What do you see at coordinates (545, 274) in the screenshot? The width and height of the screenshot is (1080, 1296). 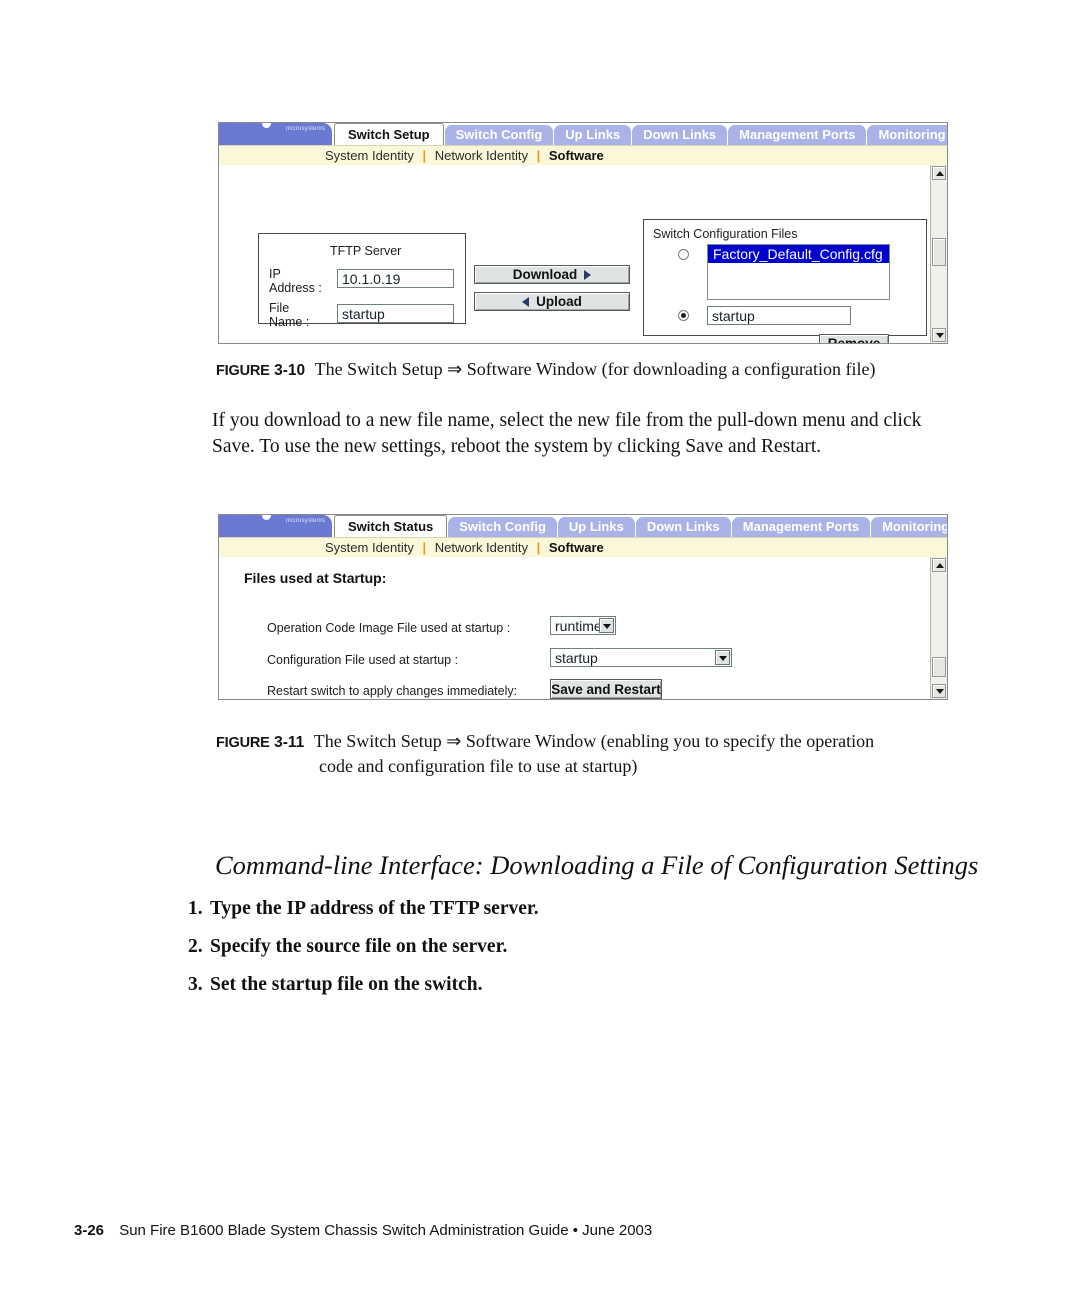 I see `download-button-label: Download` at bounding box center [545, 274].